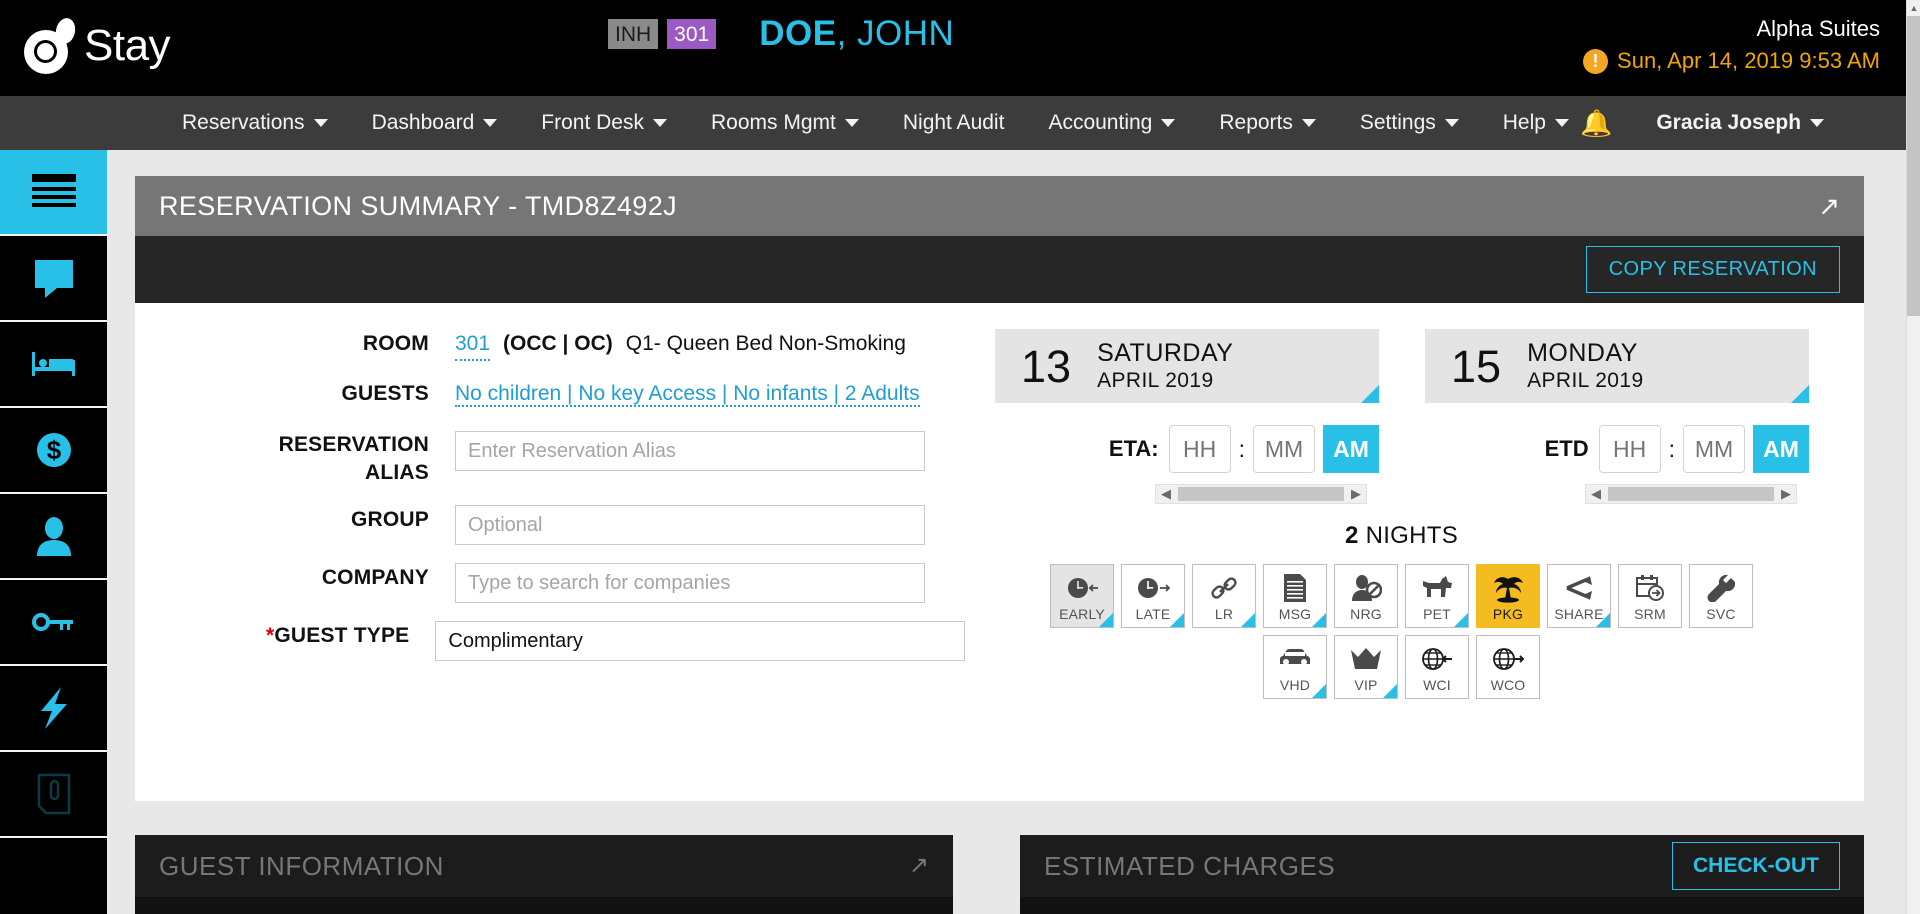 This screenshot has width=1920, height=914. I want to click on guest-information-title: GUEST INFORMATION, so click(301, 865).